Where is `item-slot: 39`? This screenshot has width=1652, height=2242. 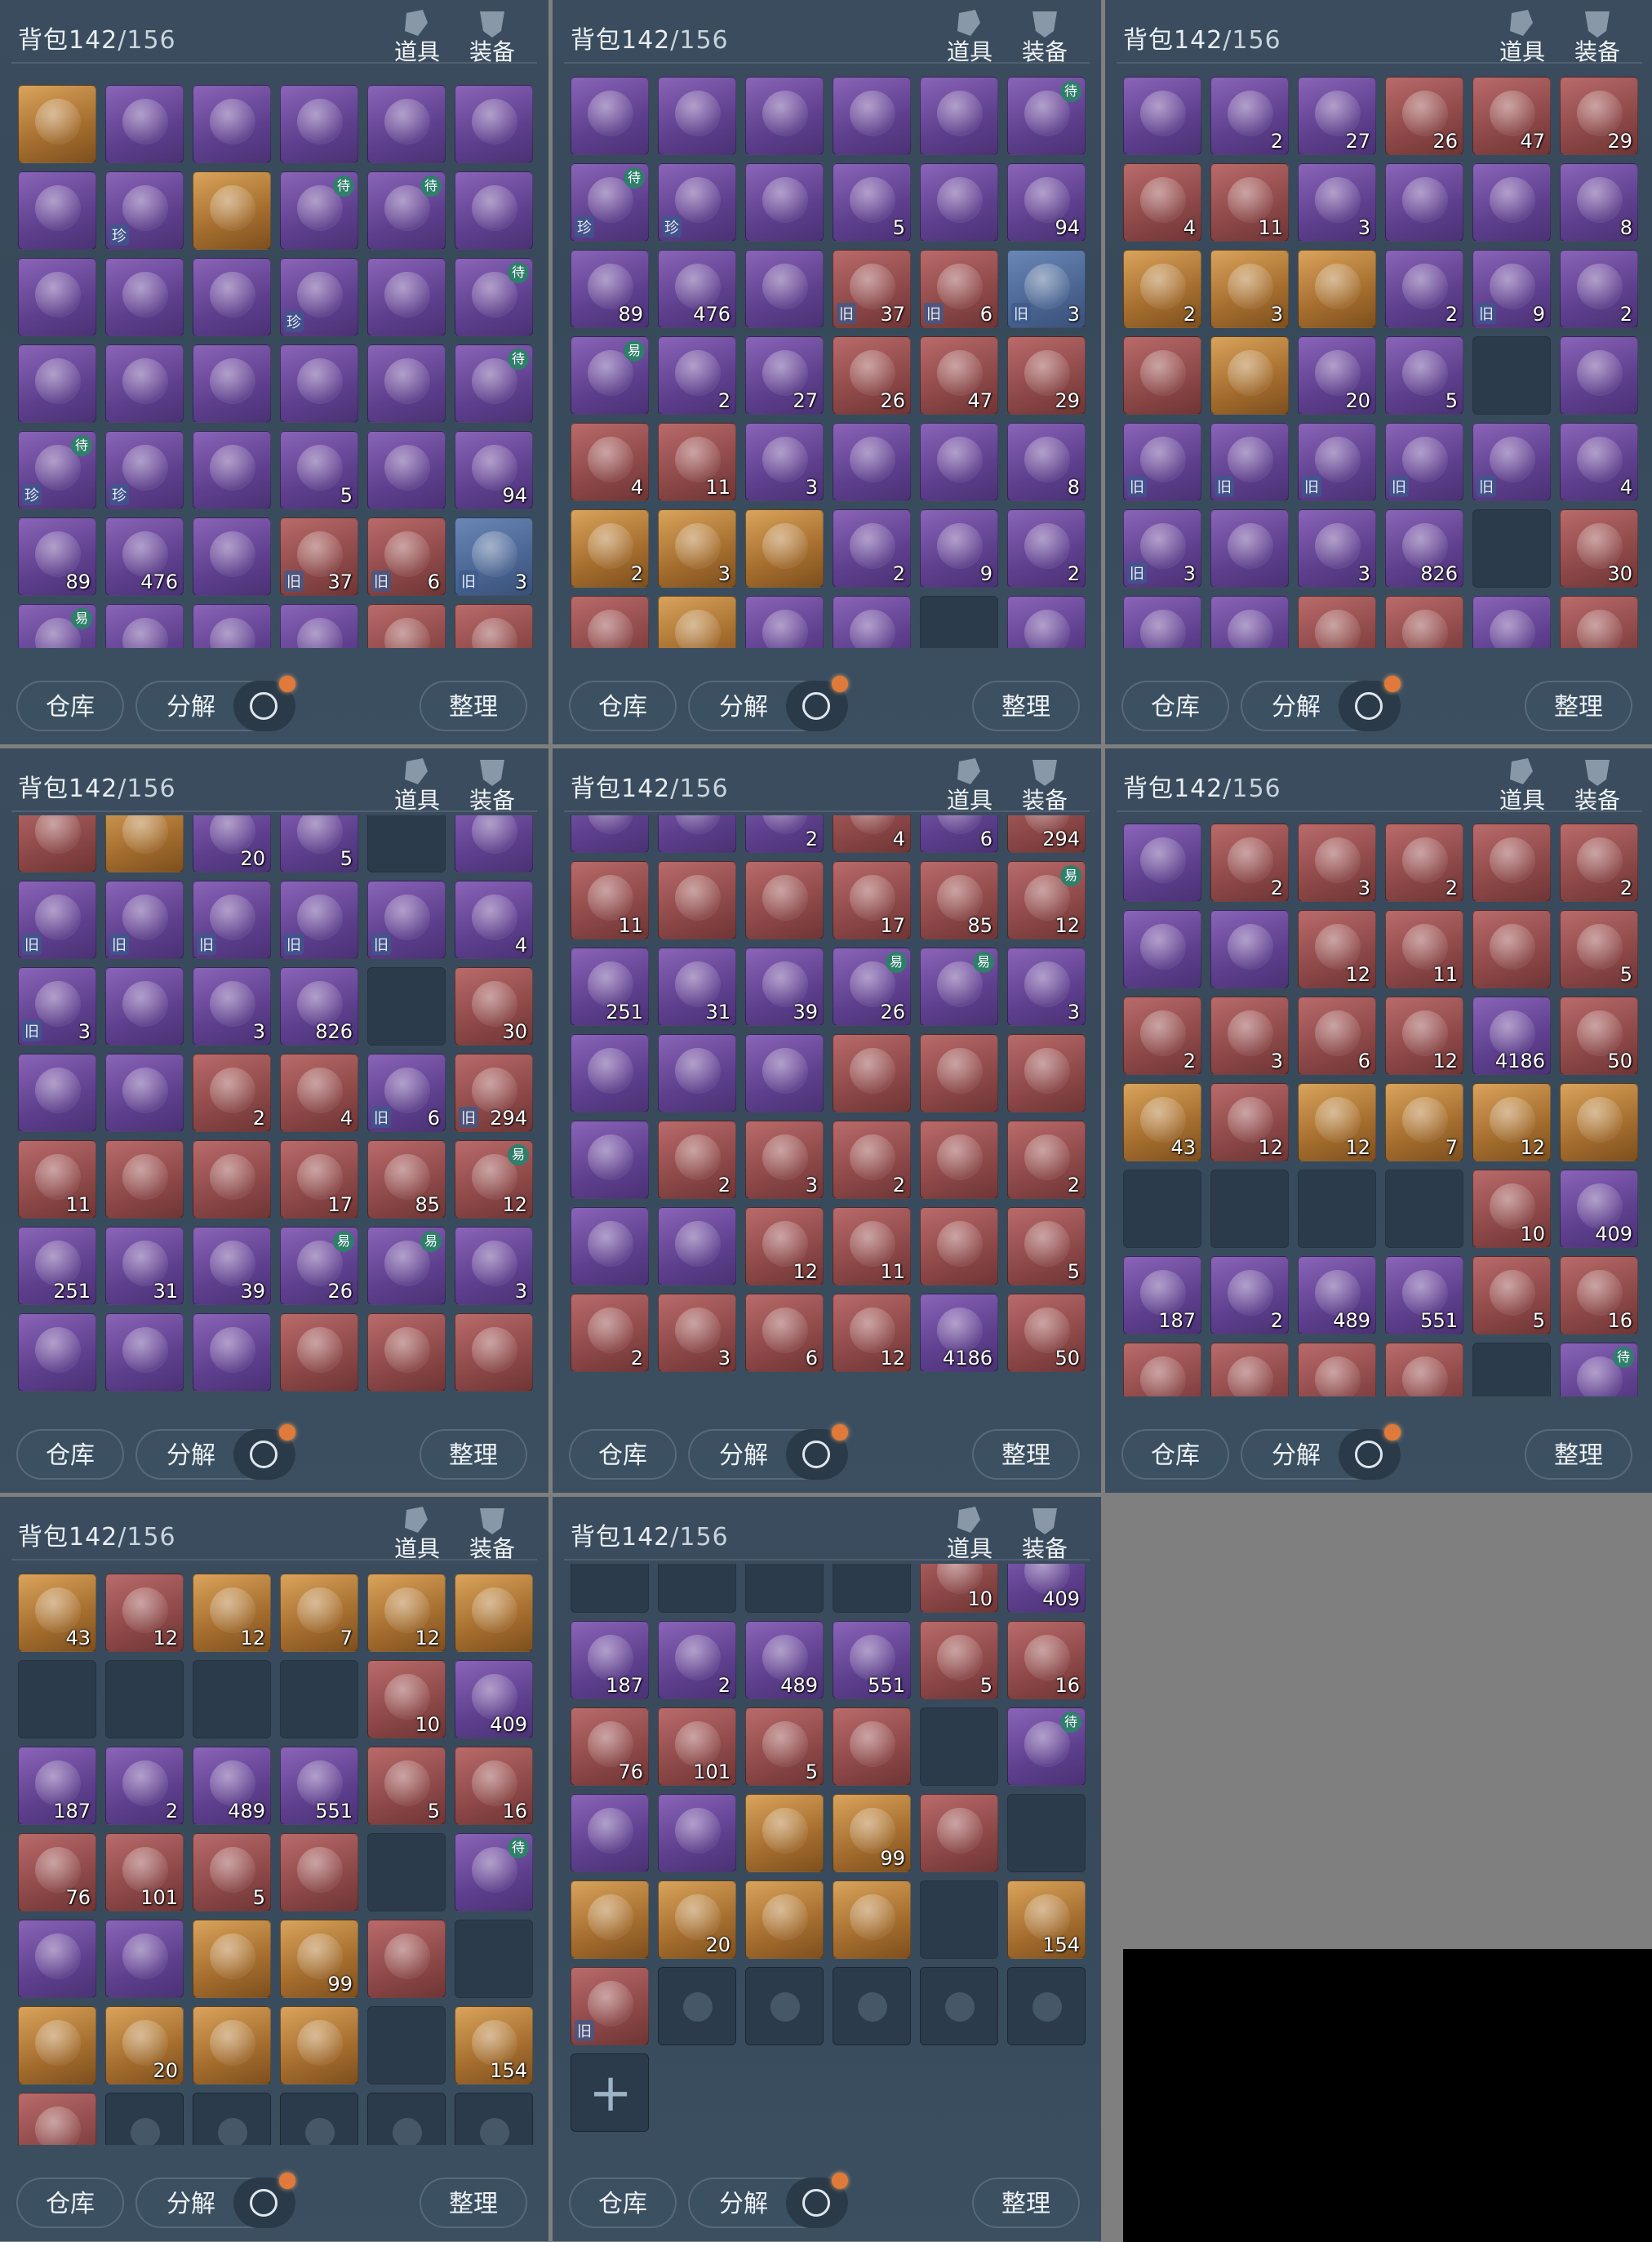 item-slot: 39 is located at coordinates (784, 987).